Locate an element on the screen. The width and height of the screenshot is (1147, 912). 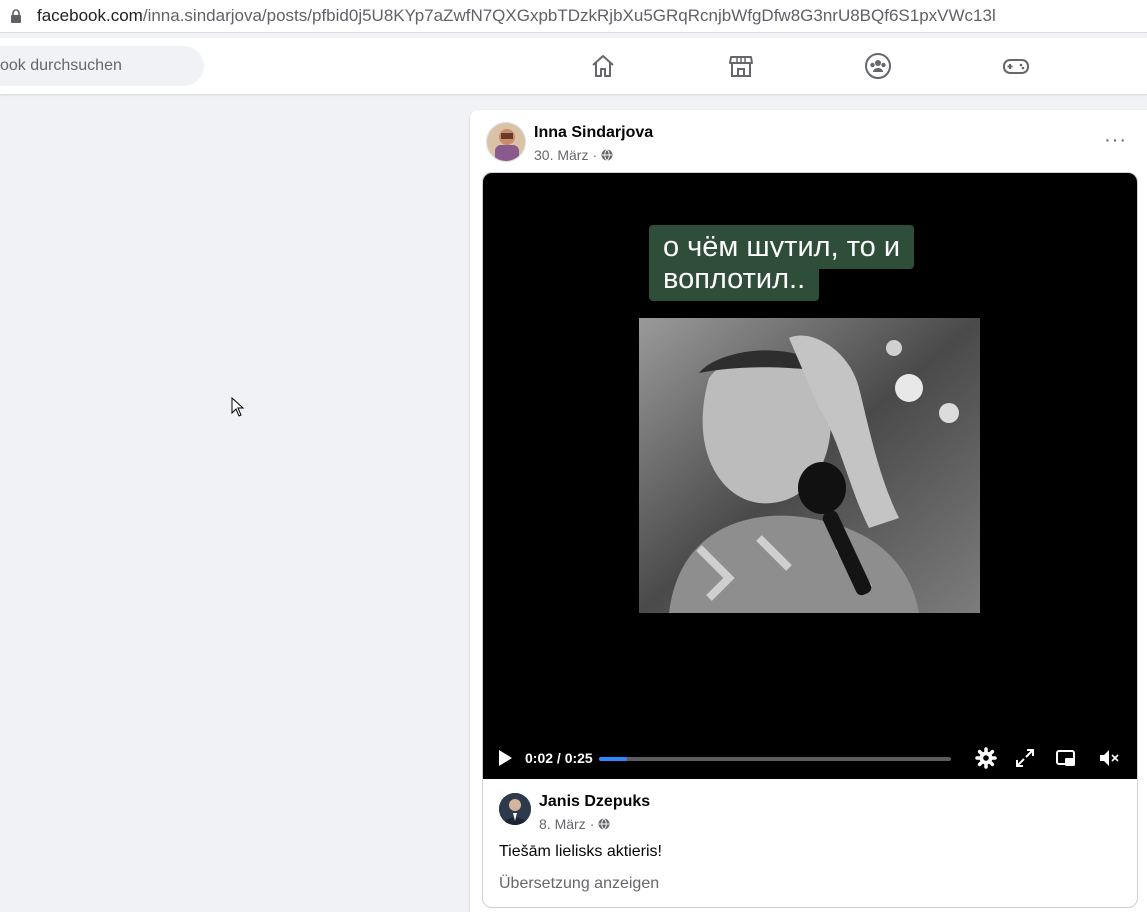
author-avatar is located at coordinates (506, 142).